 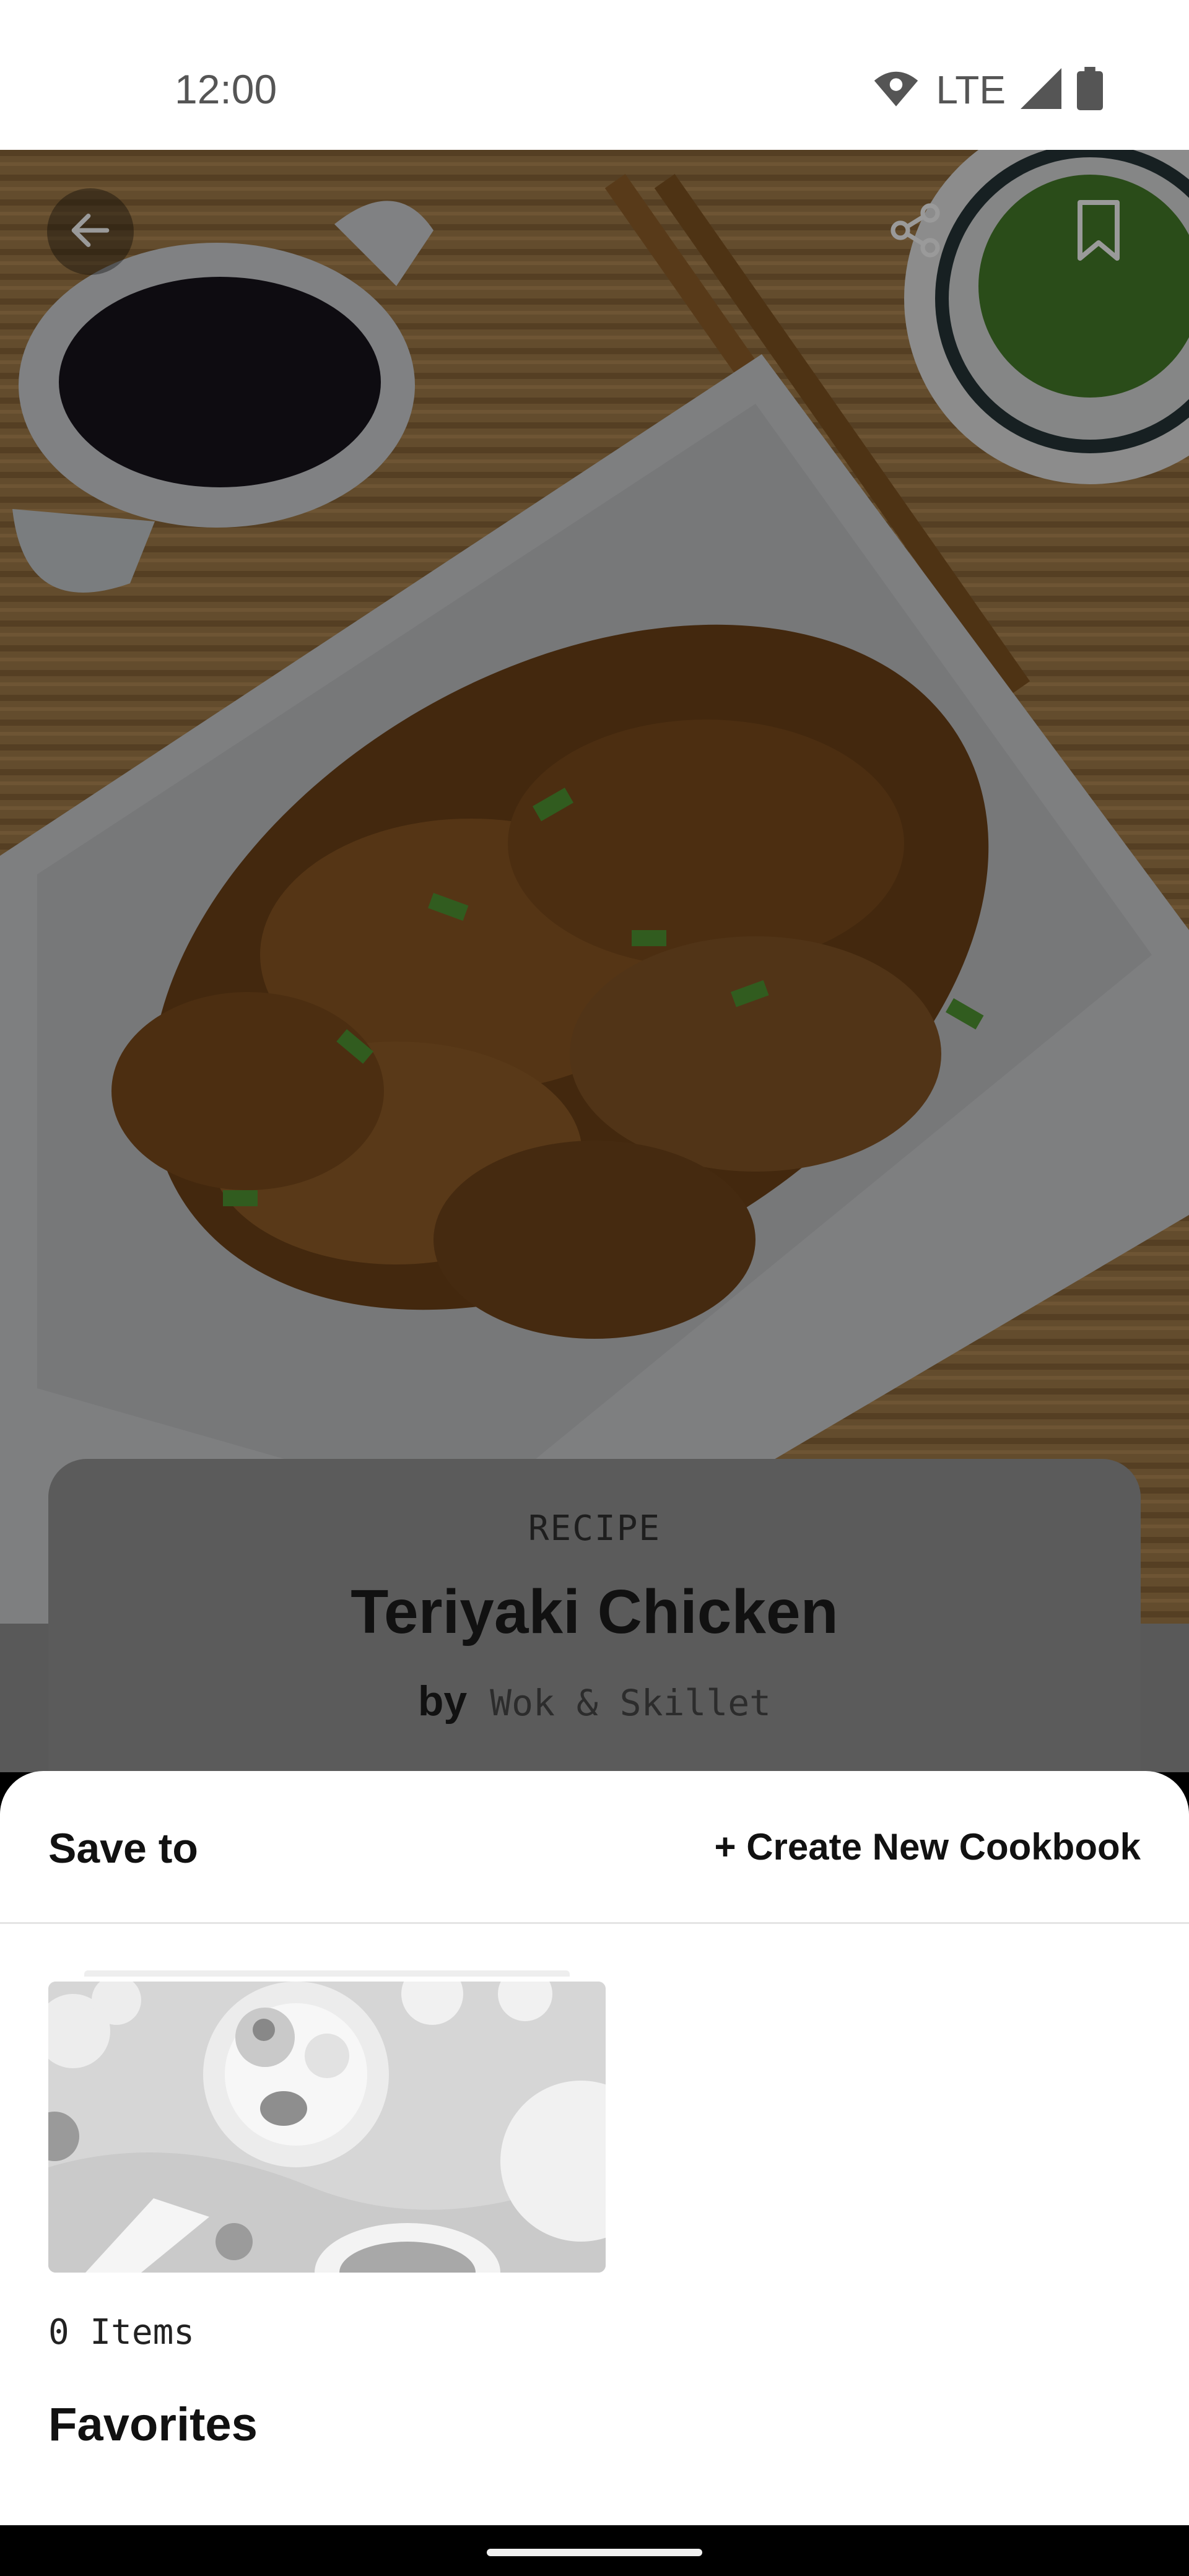 What do you see at coordinates (123, 1849) in the screenshot?
I see `sheet-title: Save to` at bounding box center [123, 1849].